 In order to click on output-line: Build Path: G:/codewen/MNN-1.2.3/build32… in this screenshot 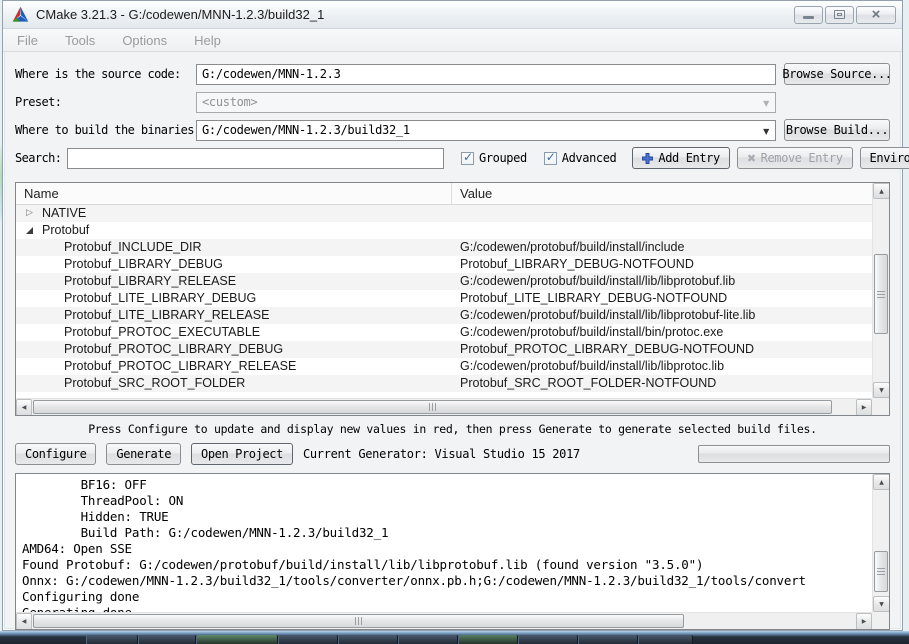, I will do `click(205, 532)`.